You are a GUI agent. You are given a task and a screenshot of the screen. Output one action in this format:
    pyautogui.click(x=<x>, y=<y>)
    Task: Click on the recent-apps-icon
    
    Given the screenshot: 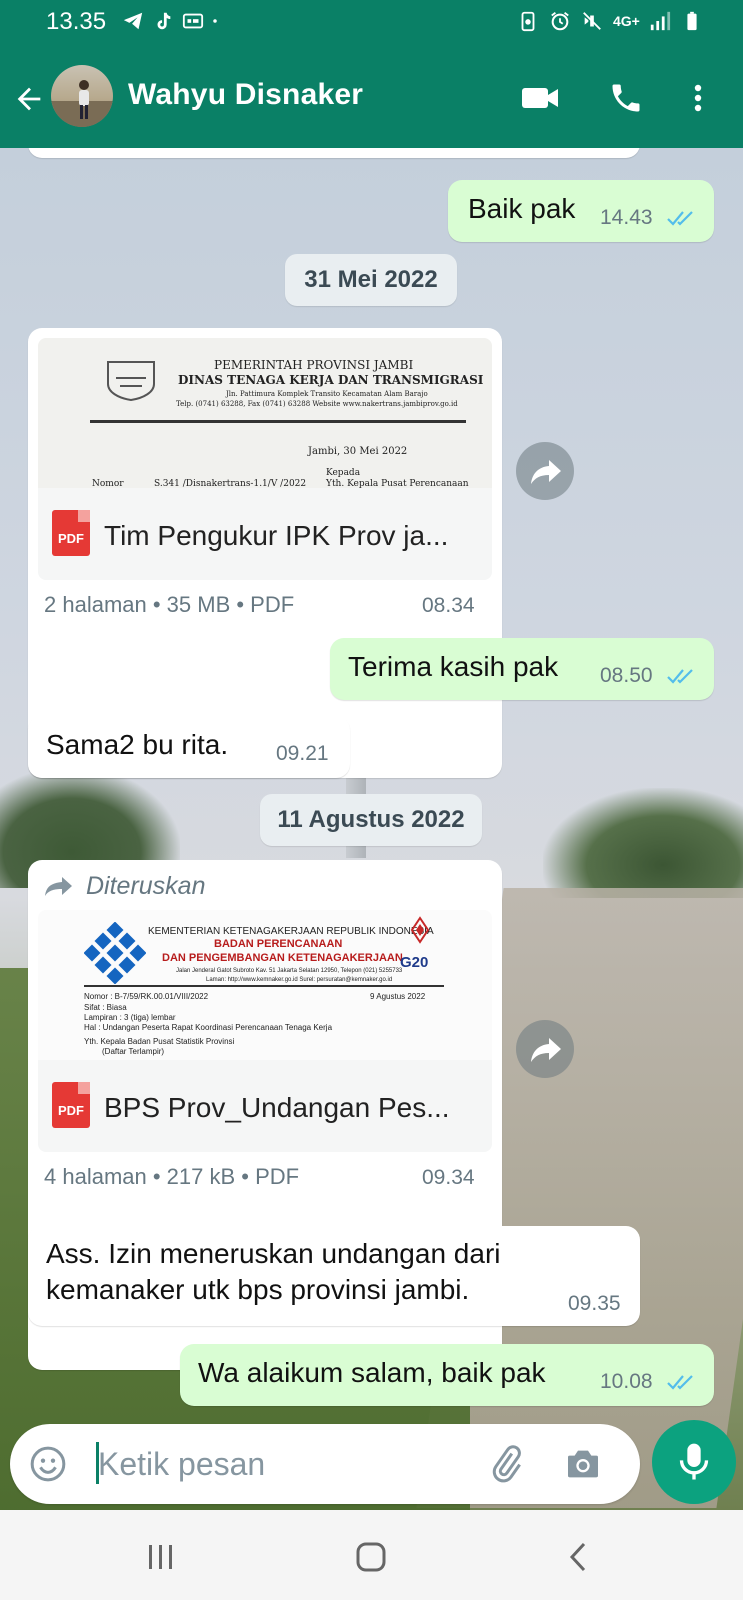 What is the action you would take?
    pyautogui.click(x=161, y=1557)
    